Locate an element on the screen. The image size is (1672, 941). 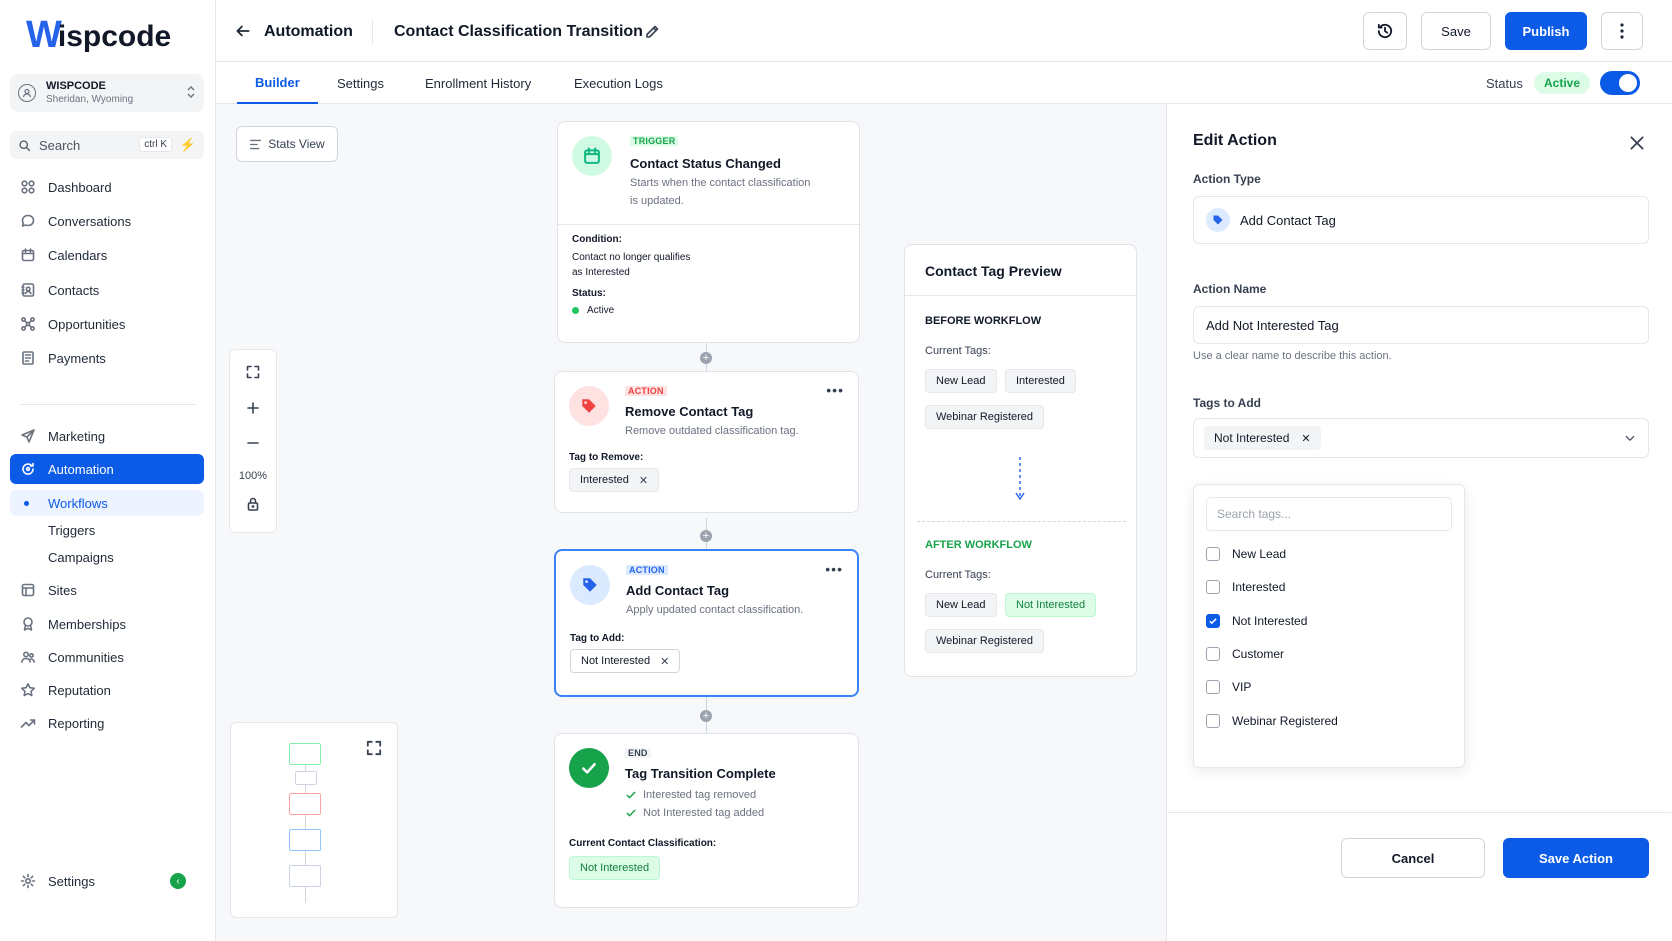
tags-select: Not Interested ✕ is located at coordinates (1421, 438).